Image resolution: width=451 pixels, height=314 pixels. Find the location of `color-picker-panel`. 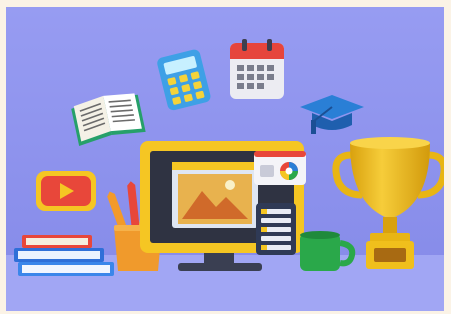

color-picker-panel is located at coordinates (280, 168).